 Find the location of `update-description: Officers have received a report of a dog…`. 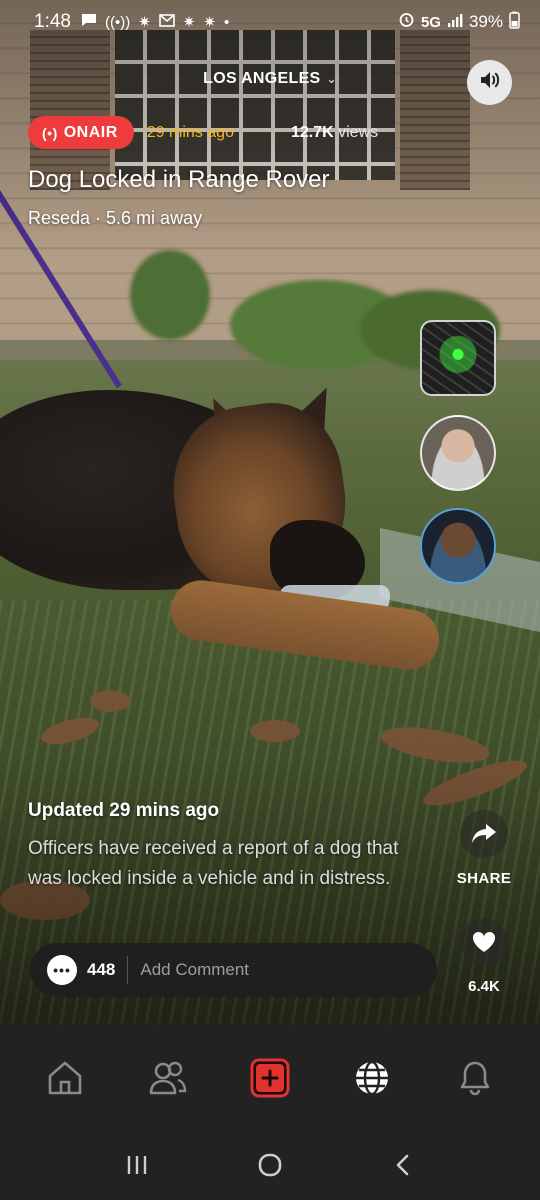

update-description: Officers have received a report of a dog… is located at coordinates (213, 863).